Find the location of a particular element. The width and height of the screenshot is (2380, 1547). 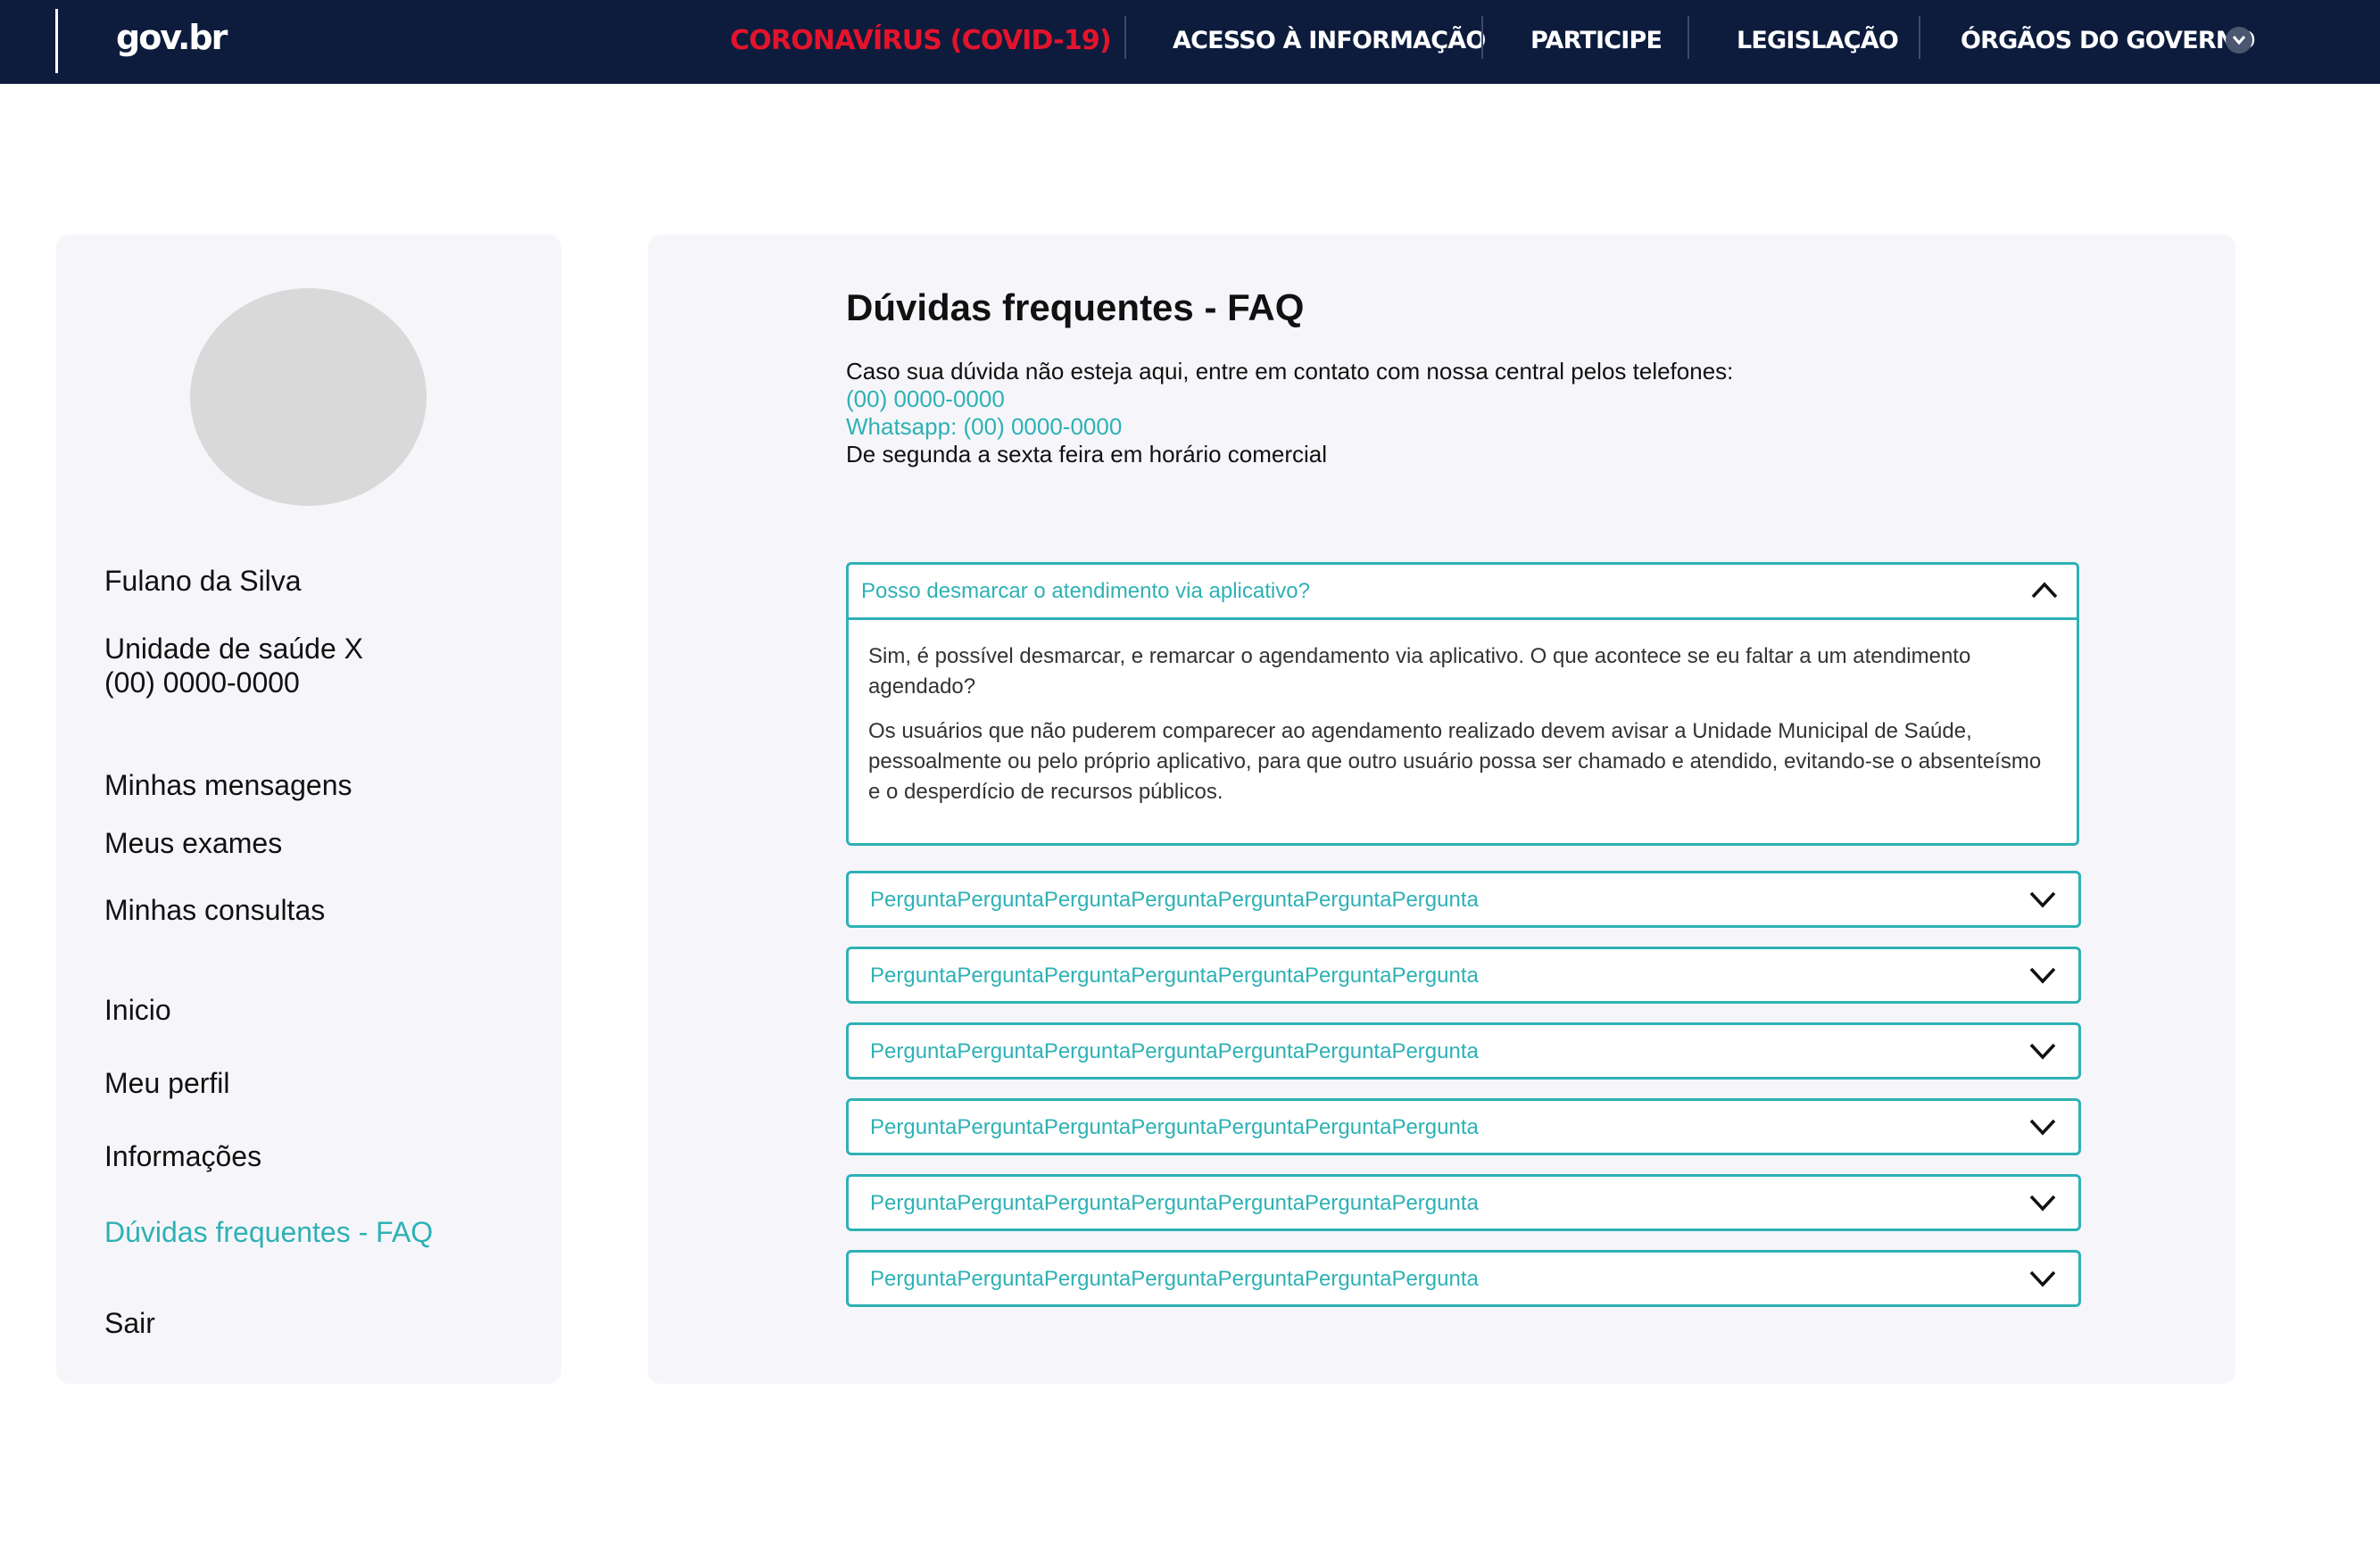

sidebar-item-mensagens: Minhas mensagens is located at coordinates (228, 786).